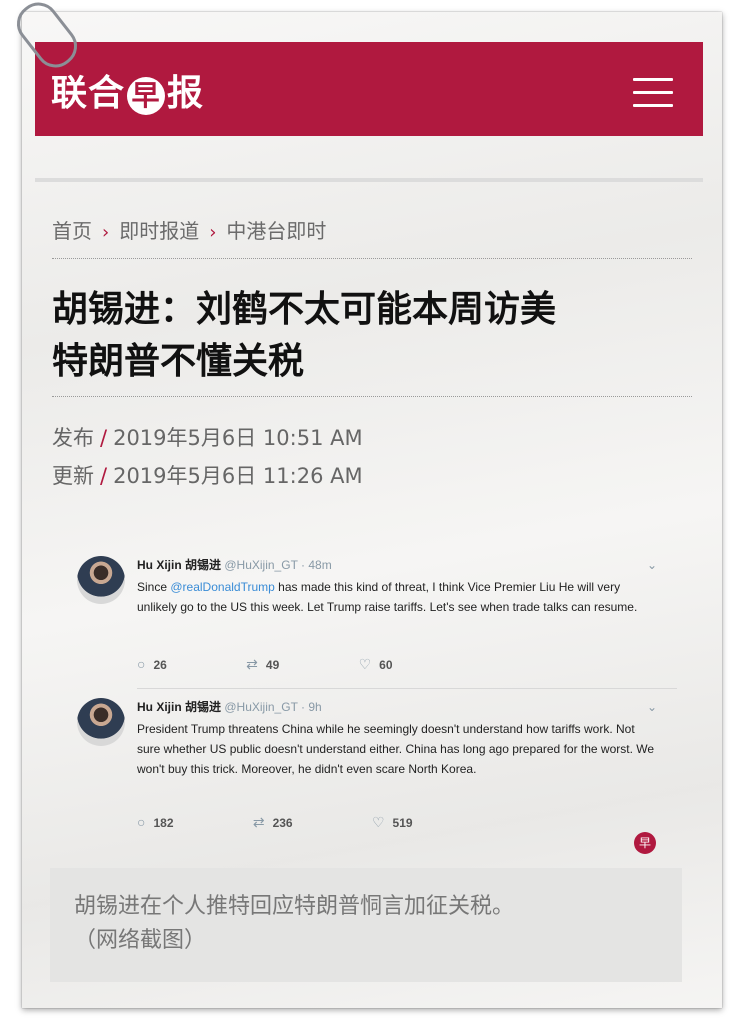 This screenshot has width=739, height=1024. What do you see at coordinates (369, 924) in the screenshot?
I see `image-caption: 胡锡进在个人推特回应特朗普恫言加征关税。 （网络截图）` at bounding box center [369, 924].